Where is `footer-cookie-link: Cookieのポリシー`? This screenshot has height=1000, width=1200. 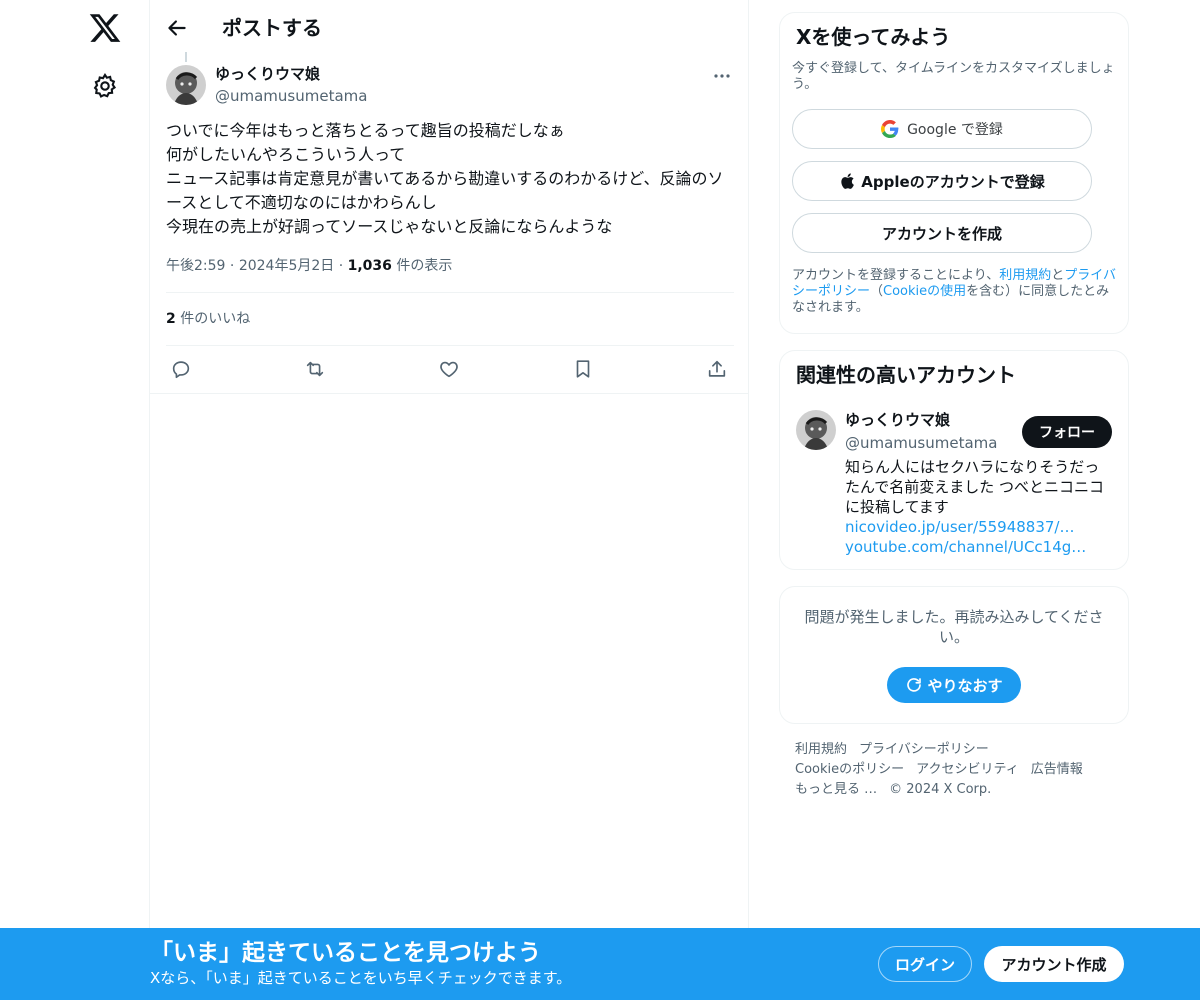
footer-cookie-link: Cookieのポリシー is located at coordinates (849, 769).